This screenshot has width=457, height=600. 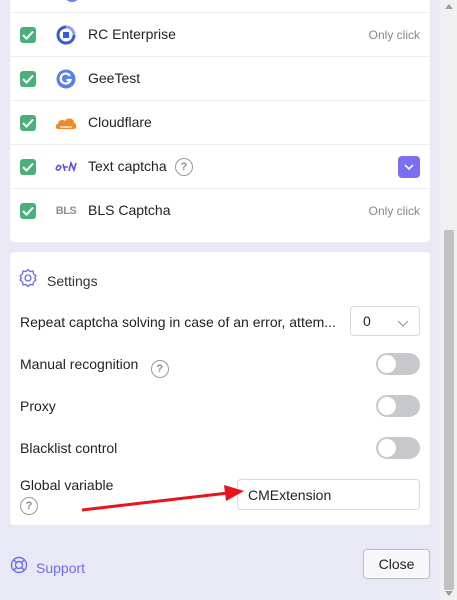 I want to click on previous-service-icon, so click(x=72, y=1).